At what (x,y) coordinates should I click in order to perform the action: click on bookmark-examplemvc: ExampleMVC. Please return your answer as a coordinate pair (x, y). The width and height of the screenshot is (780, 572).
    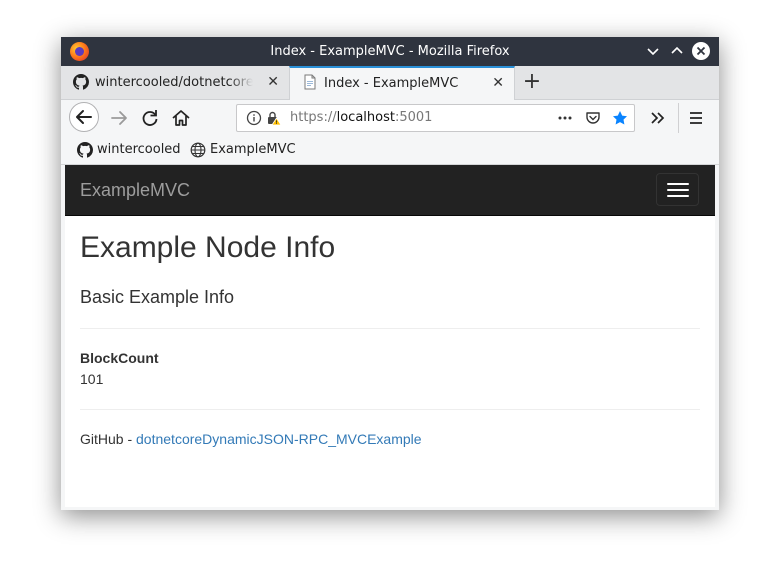
    Looking at the image, I should click on (245, 150).